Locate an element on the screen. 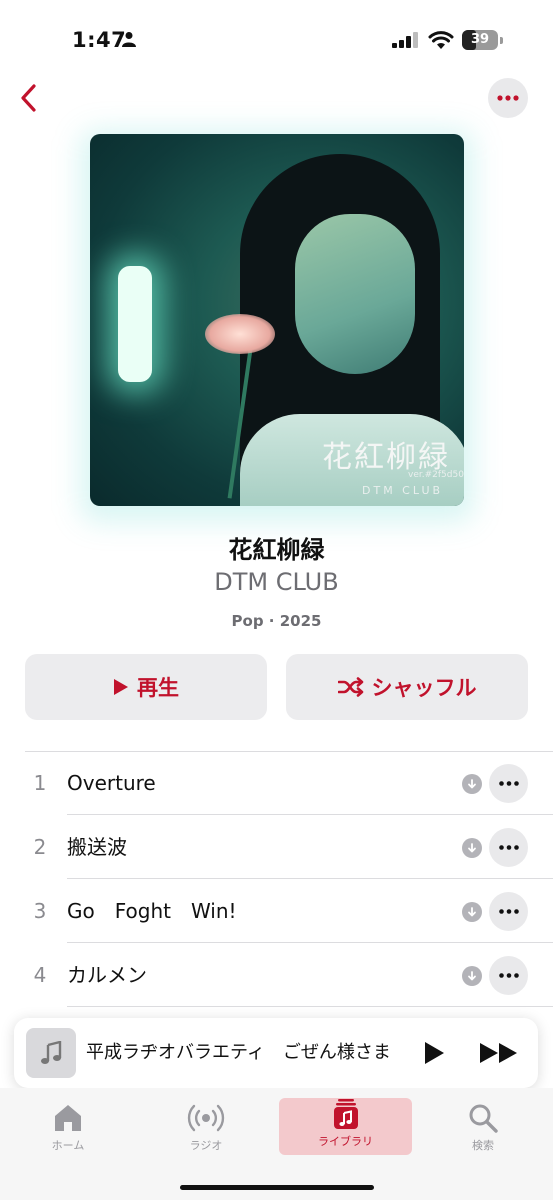  battery-icon: 39 is located at coordinates (480, 40).